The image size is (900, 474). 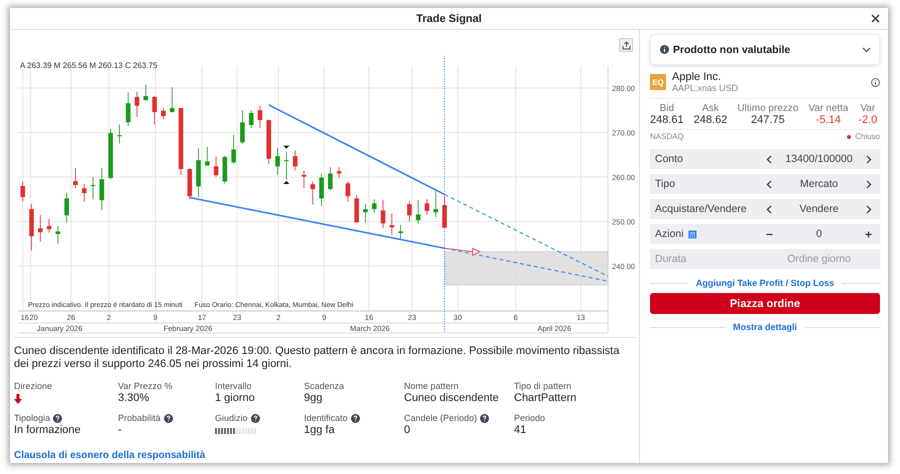 I want to click on quote-value: -2.0, so click(x=868, y=120).